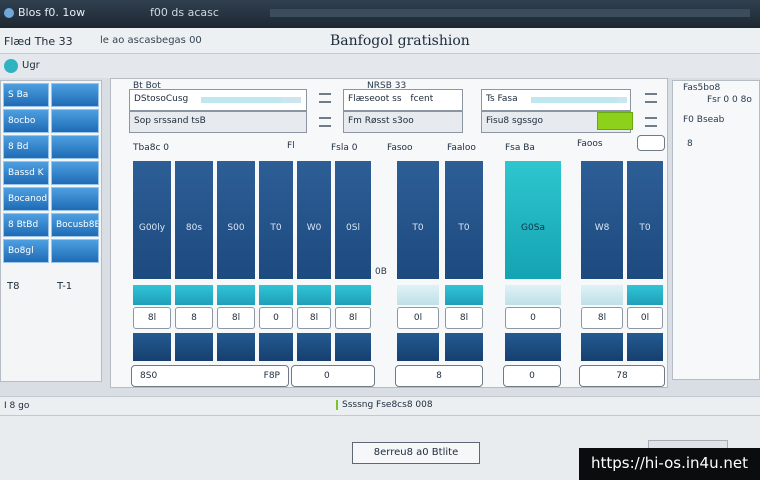 The height and width of the screenshot is (480, 760). I want to click on sidebar-bottom-right: T-1, so click(65, 286).